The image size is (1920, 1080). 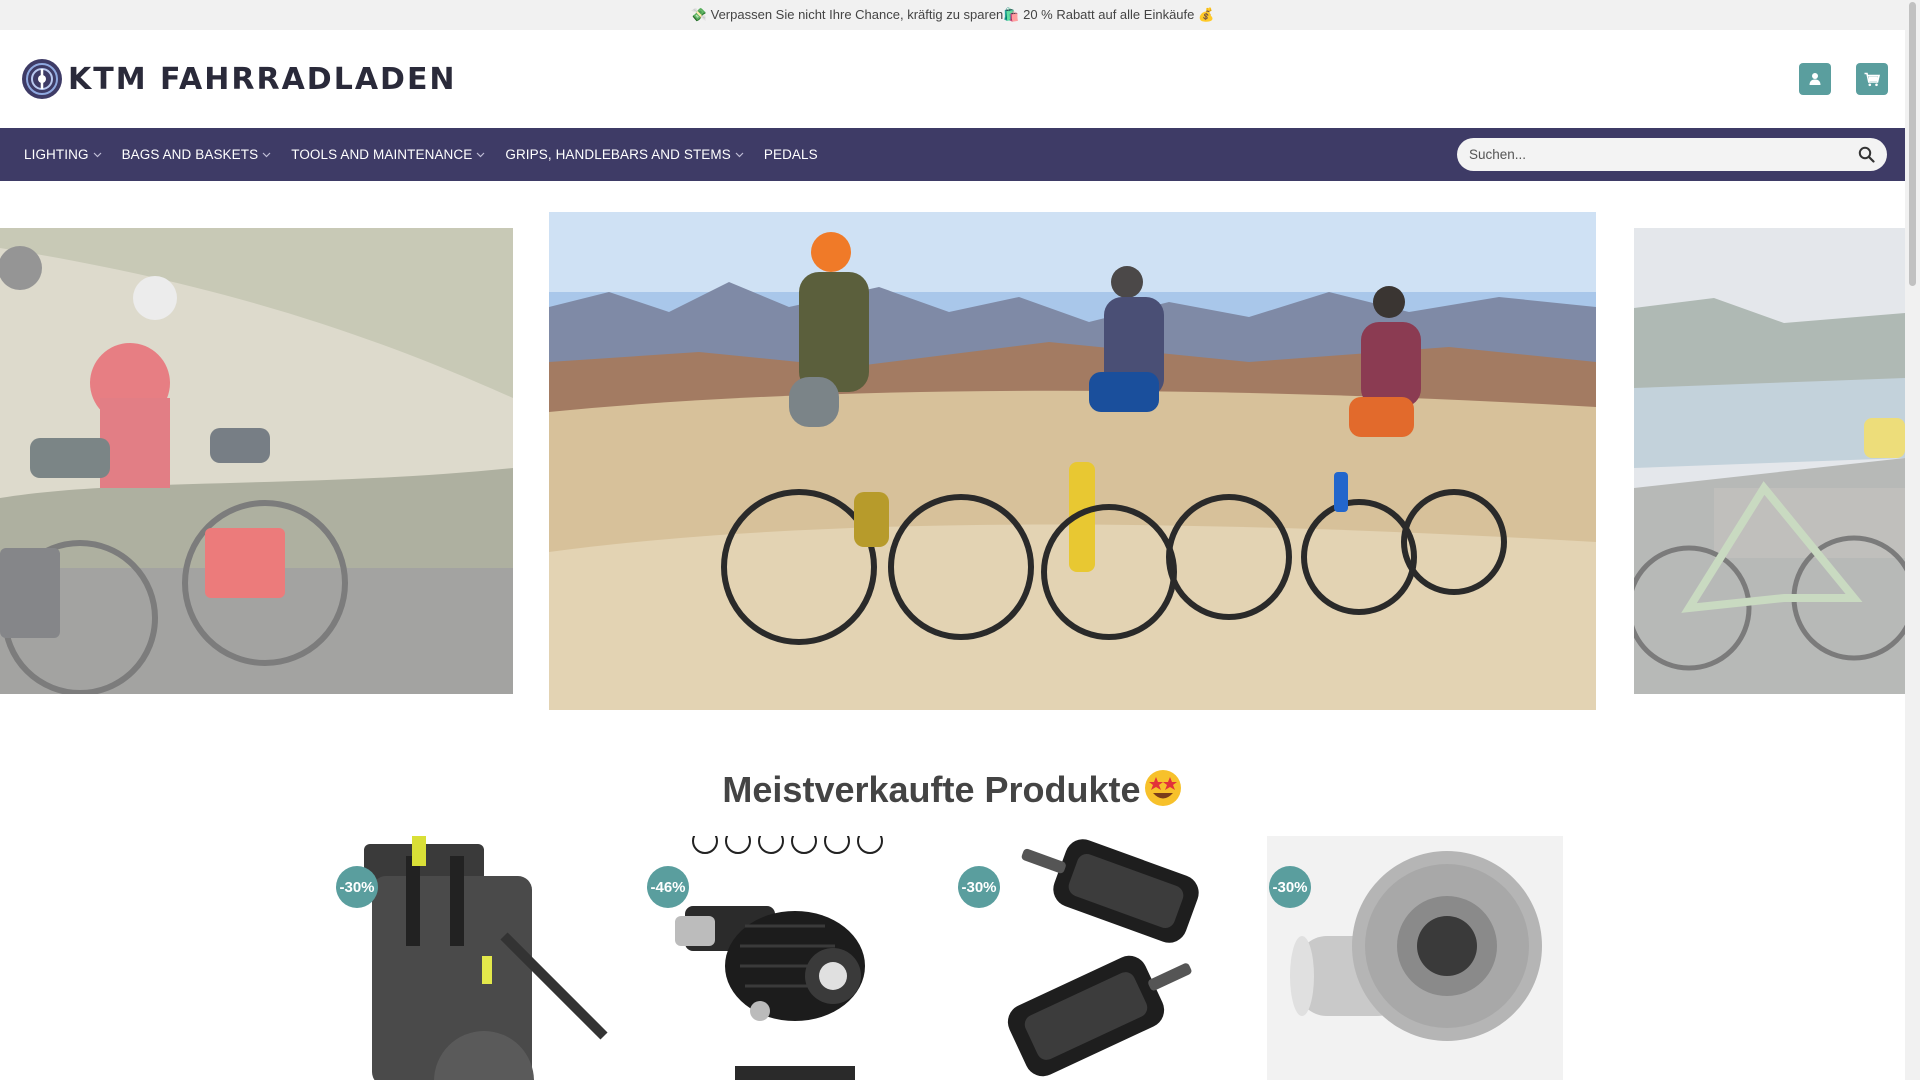 What do you see at coordinates (668, 887) in the screenshot?
I see `discount-badge: -46%` at bounding box center [668, 887].